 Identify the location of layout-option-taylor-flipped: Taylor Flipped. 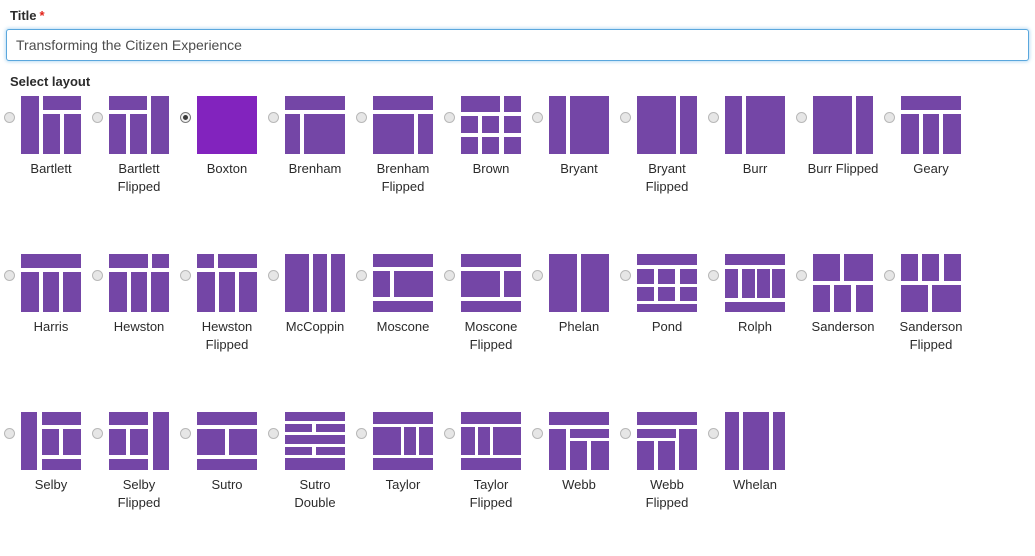
(488, 461).